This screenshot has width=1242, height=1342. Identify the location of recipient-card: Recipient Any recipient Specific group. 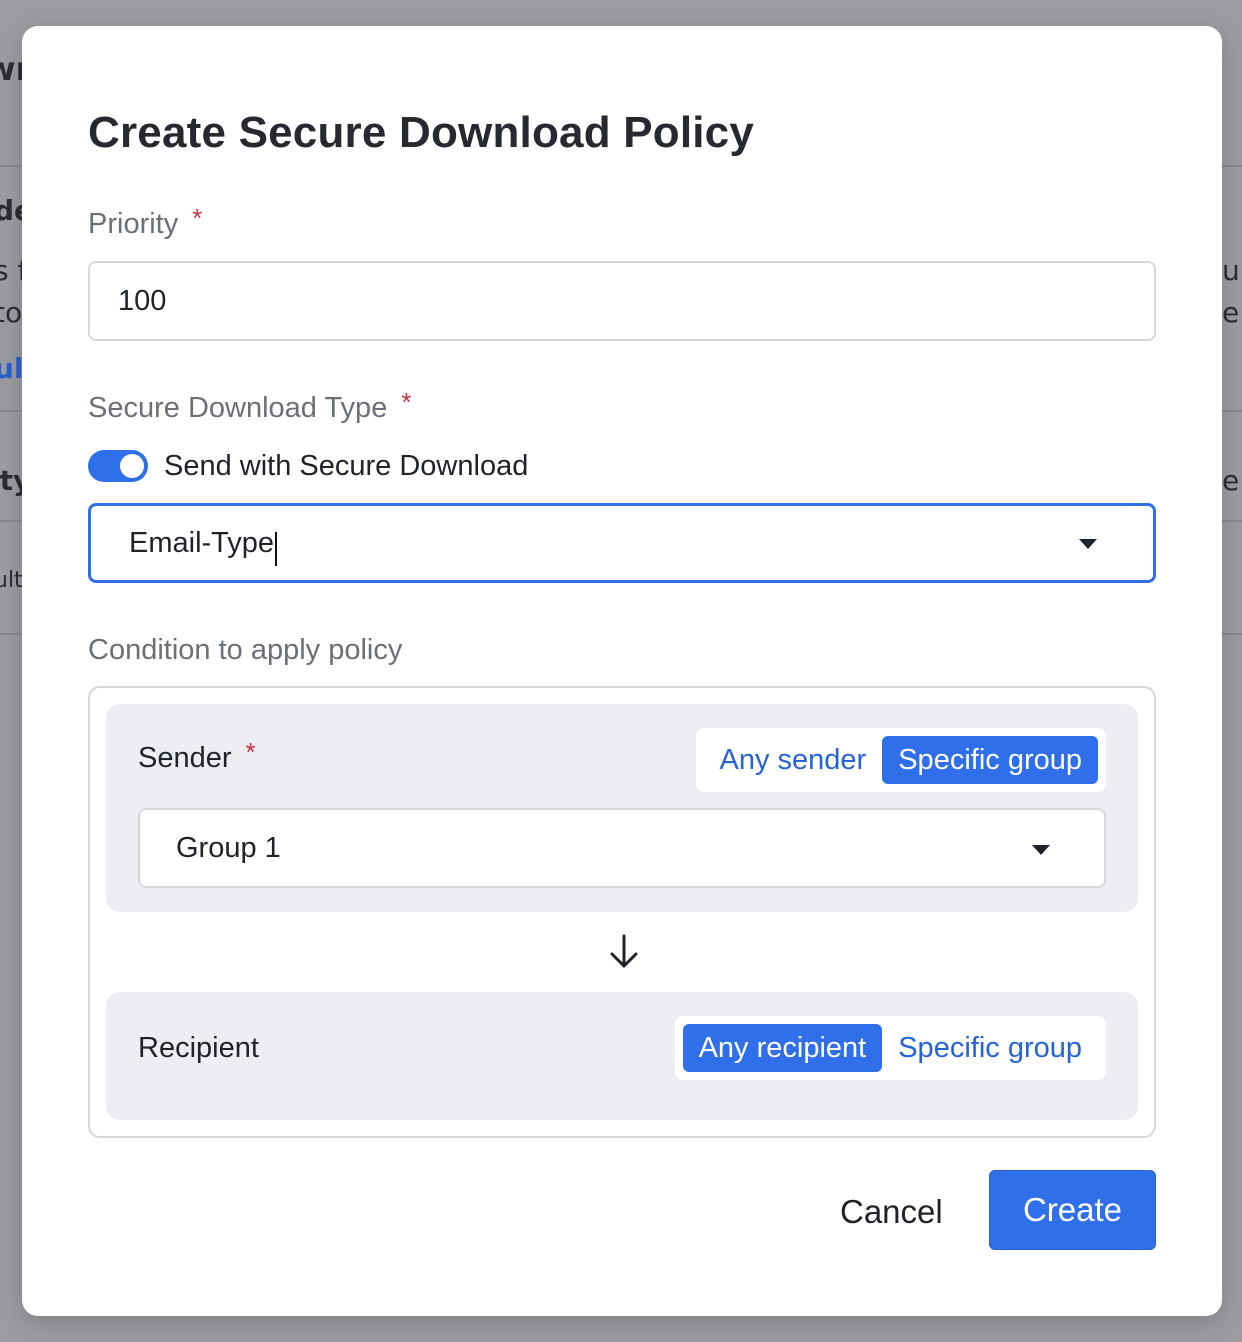
(622, 1056).